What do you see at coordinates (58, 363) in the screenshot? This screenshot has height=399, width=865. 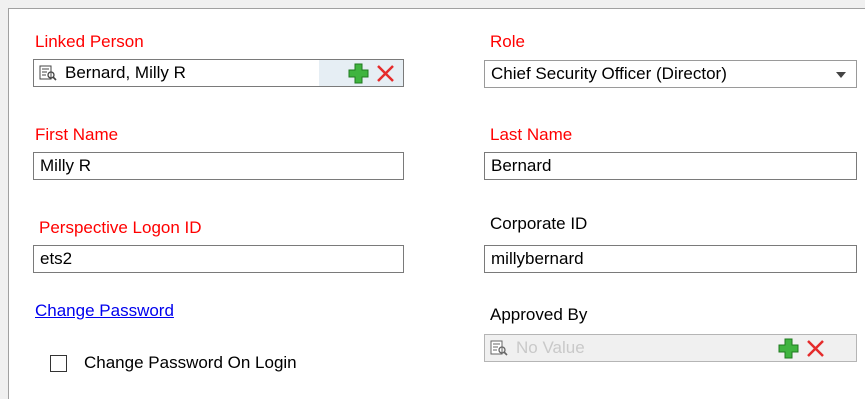 I see `change-password-on-login-checkbox` at bounding box center [58, 363].